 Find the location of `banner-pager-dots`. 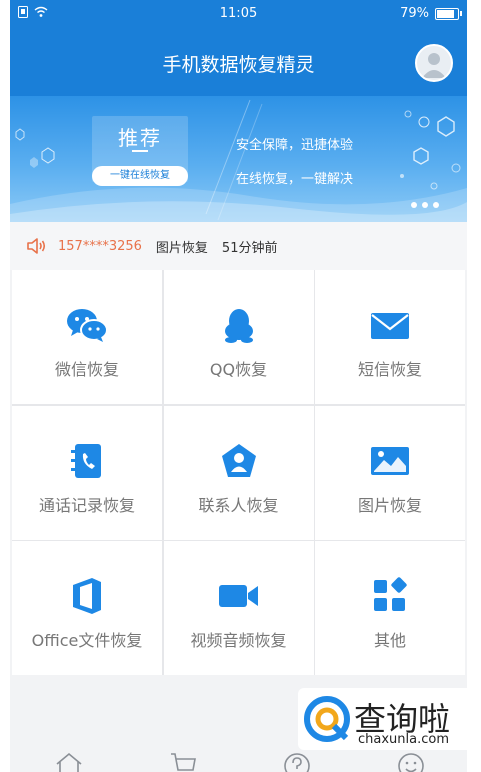

banner-pager-dots is located at coordinates (425, 205).